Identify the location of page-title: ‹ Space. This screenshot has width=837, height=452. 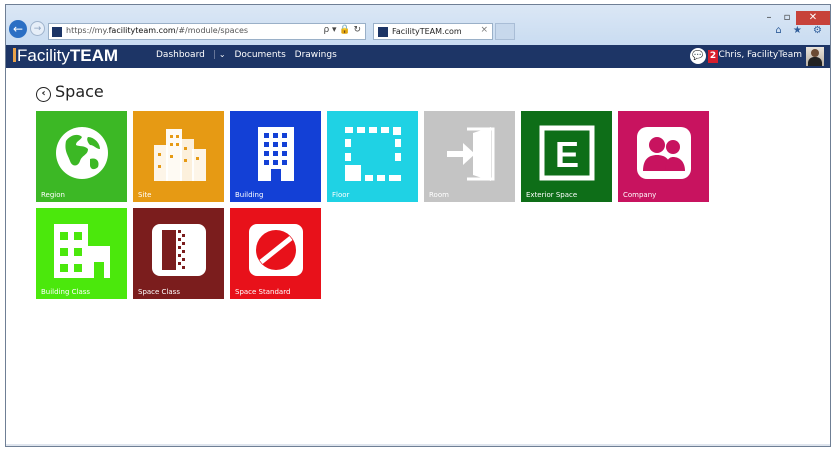
(70, 92).